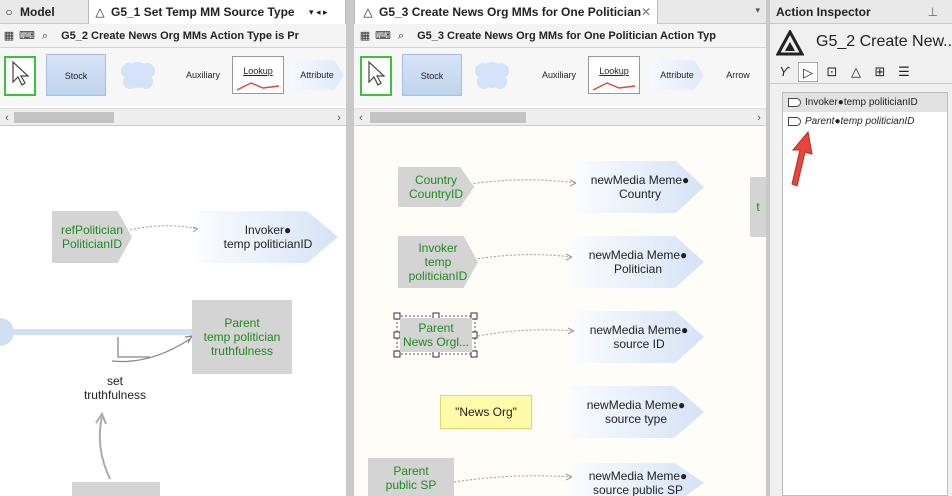 Image resolution: width=952 pixels, height=496 pixels. I want to click on node-parent-truthfulness: Parent temp politician truthfulness, so click(242, 337).